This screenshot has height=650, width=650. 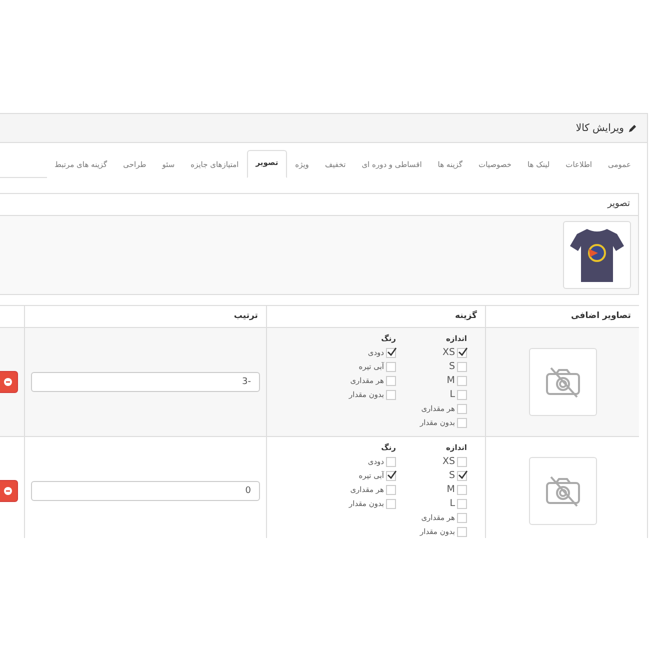 What do you see at coordinates (600, 128) in the screenshot?
I see `panel-title: ویرایش کالا` at bounding box center [600, 128].